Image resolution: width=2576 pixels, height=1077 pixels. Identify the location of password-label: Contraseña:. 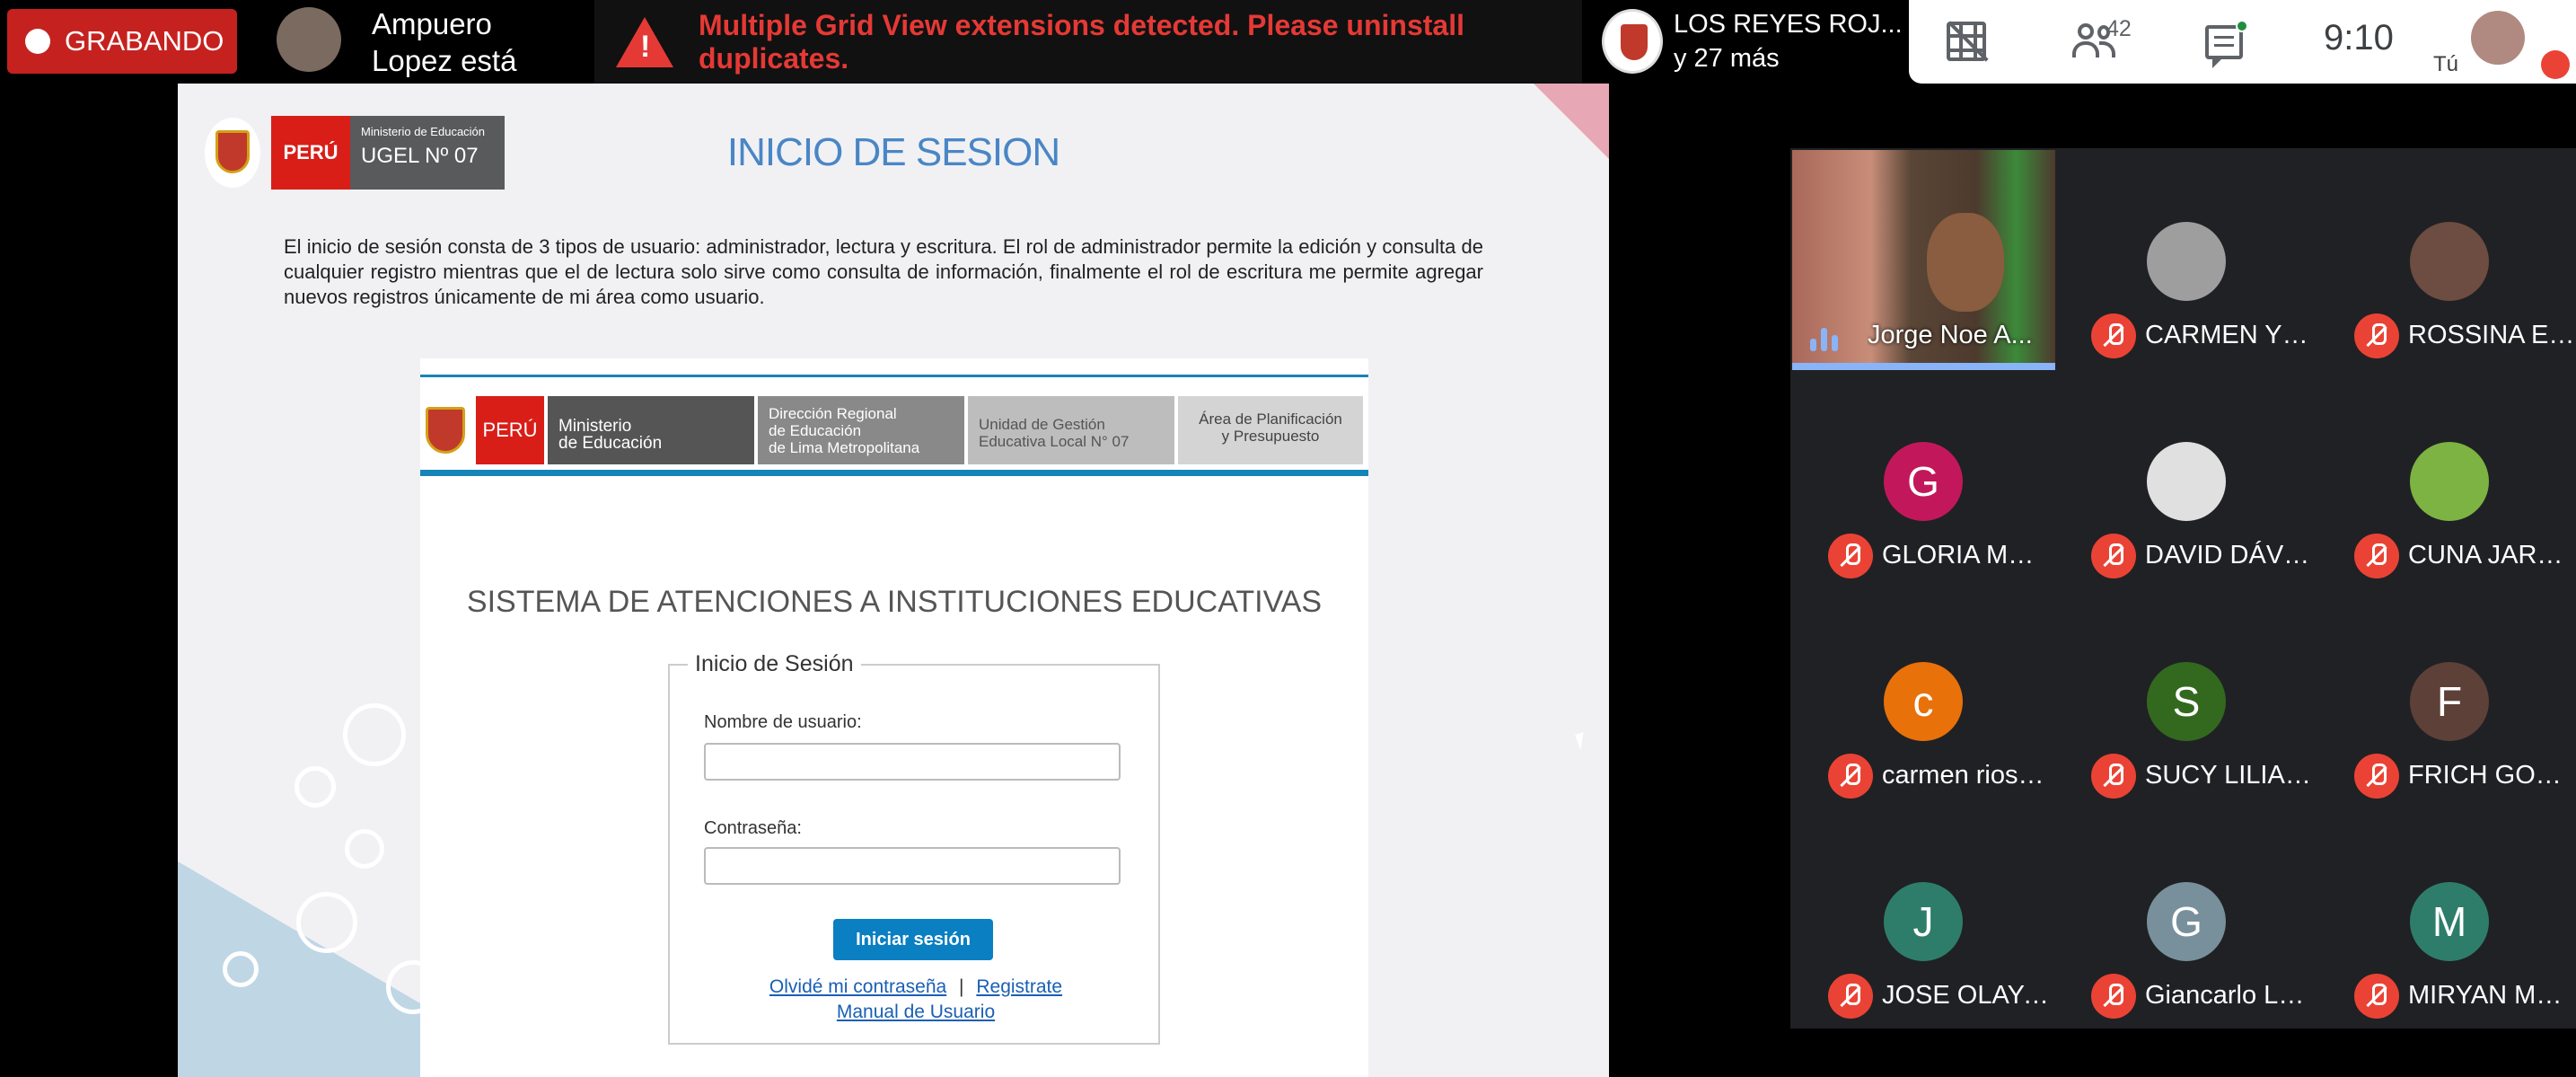
(753, 828).